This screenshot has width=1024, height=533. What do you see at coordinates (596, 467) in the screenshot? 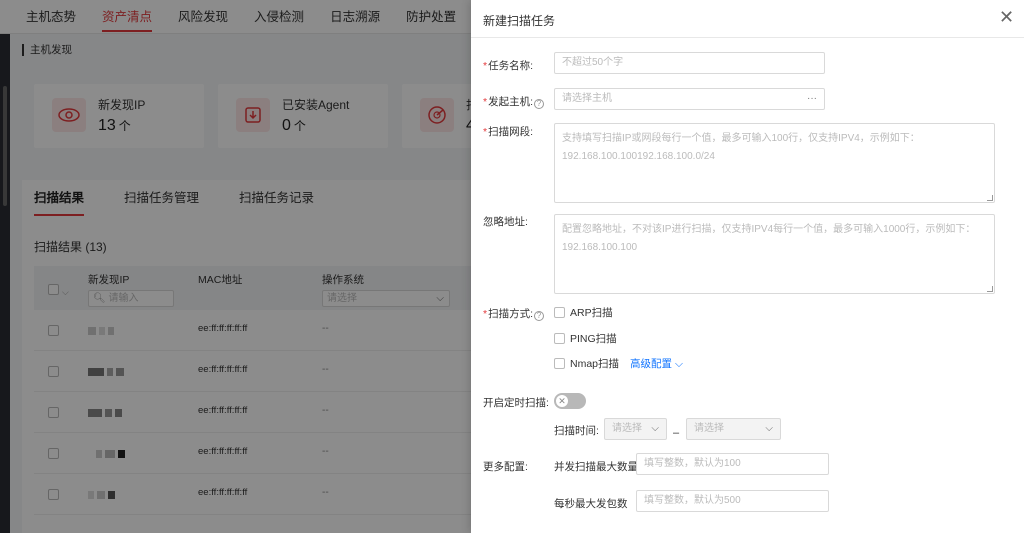
I see `concurrency-label: 并发扫描最大数量` at bounding box center [596, 467].